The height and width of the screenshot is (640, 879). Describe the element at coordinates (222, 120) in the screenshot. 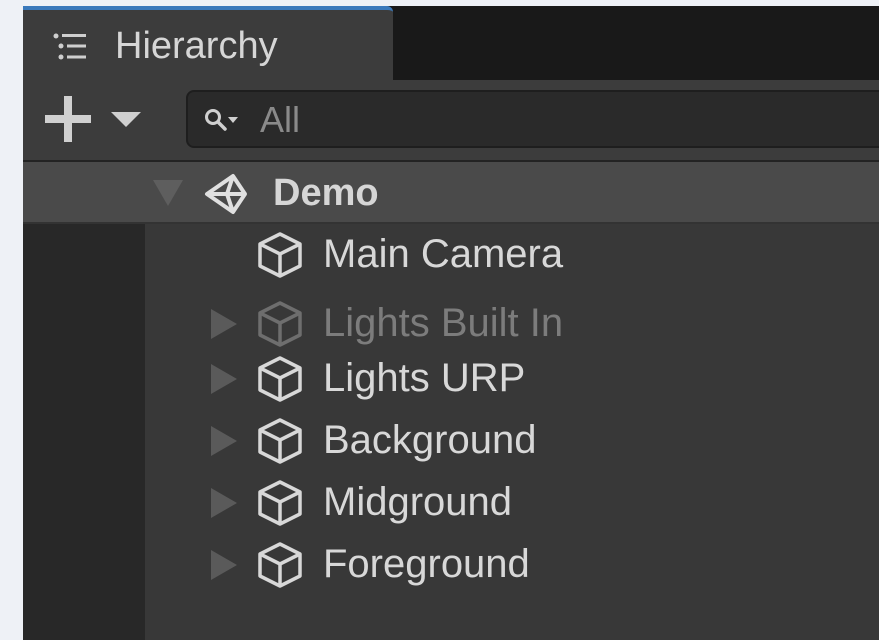

I see `search-icon` at that location.